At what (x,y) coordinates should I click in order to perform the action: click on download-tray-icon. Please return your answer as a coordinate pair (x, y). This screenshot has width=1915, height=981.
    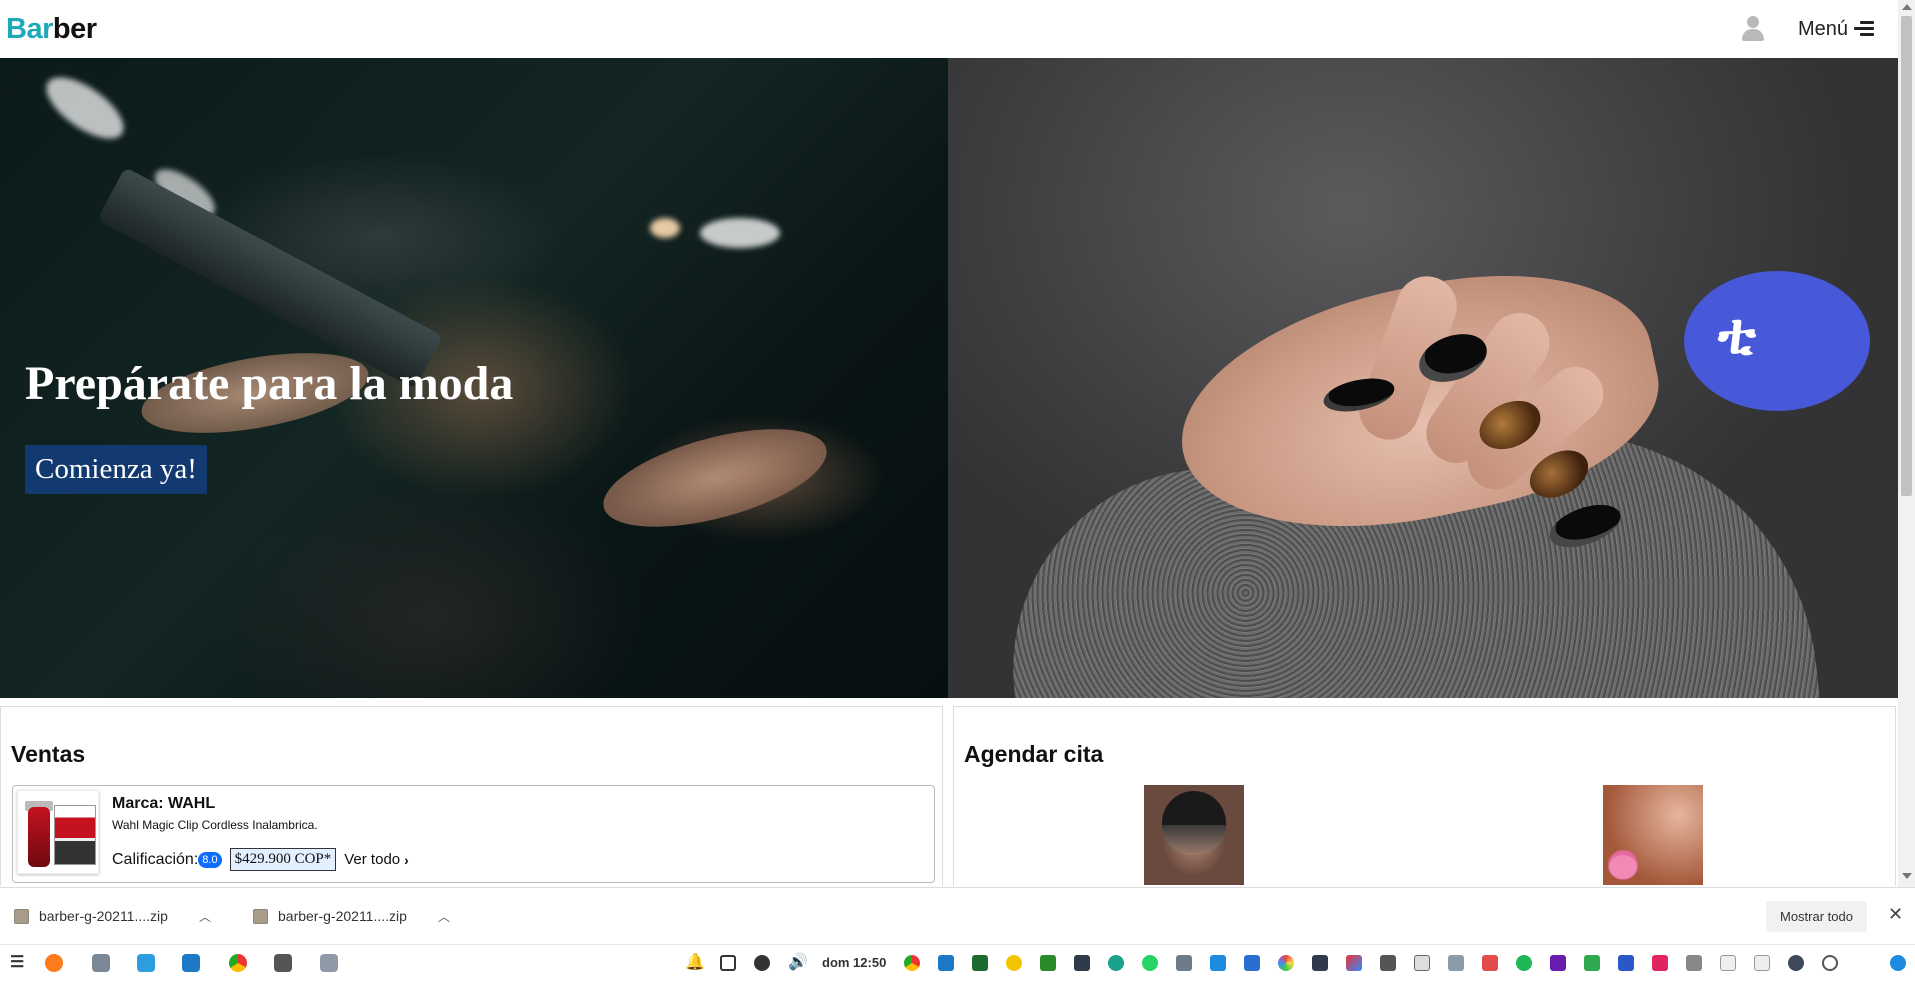
    Looking at the image, I should click on (1898, 963).